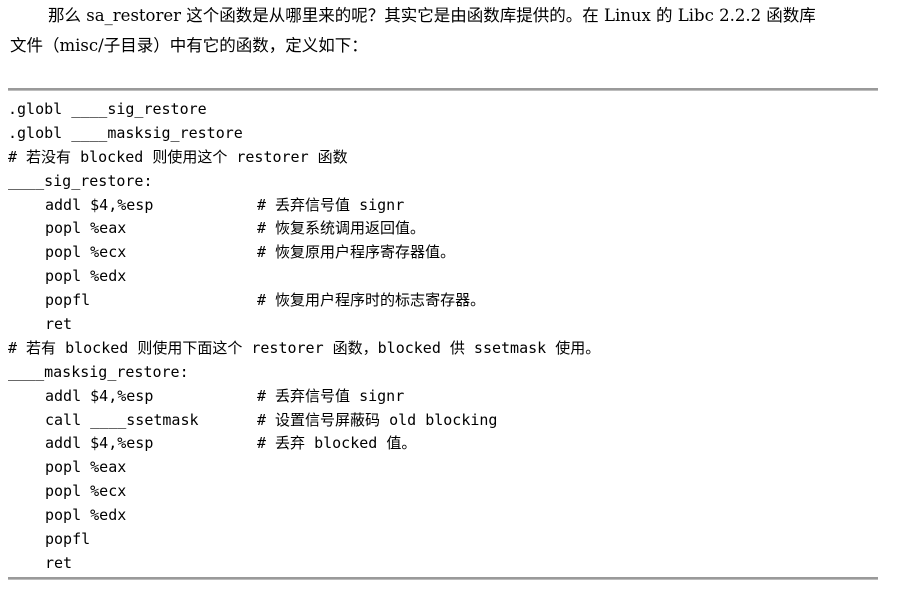 The image size is (905, 589). I want to click on code-text: call ____ssetmask, so click(122, 419).